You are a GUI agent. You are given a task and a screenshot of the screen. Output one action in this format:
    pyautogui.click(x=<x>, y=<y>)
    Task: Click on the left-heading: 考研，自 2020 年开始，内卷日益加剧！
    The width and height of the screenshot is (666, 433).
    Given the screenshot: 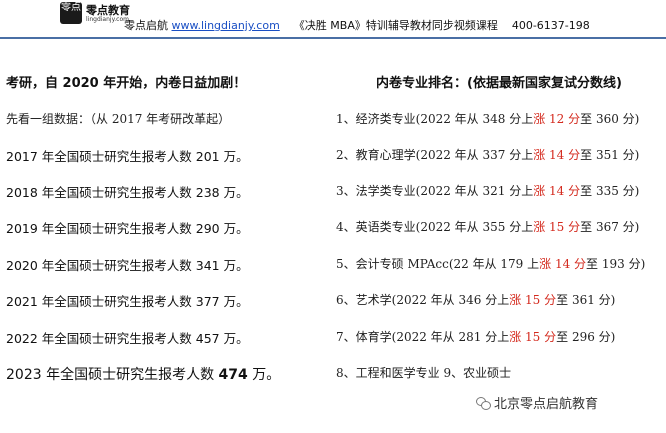 What is the action you would take?
    pyautogui.click(x=126, y=83)
    